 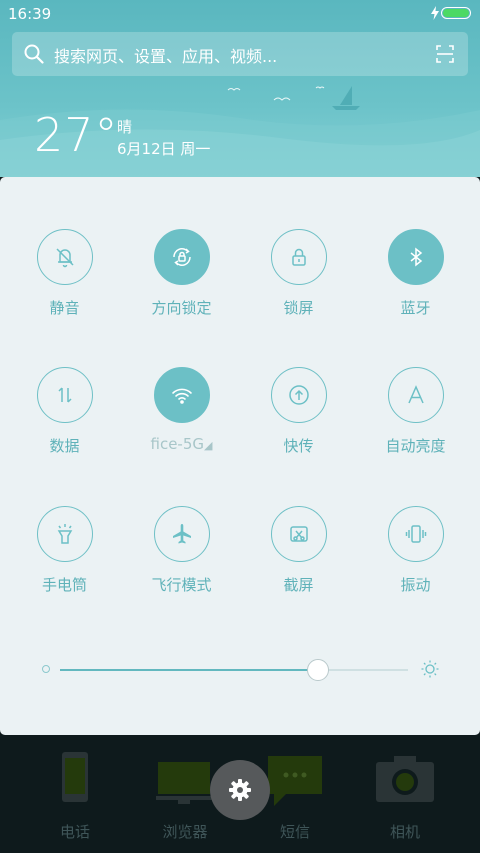 I want to click on screenshot-icon, so click(x=298, y=534).